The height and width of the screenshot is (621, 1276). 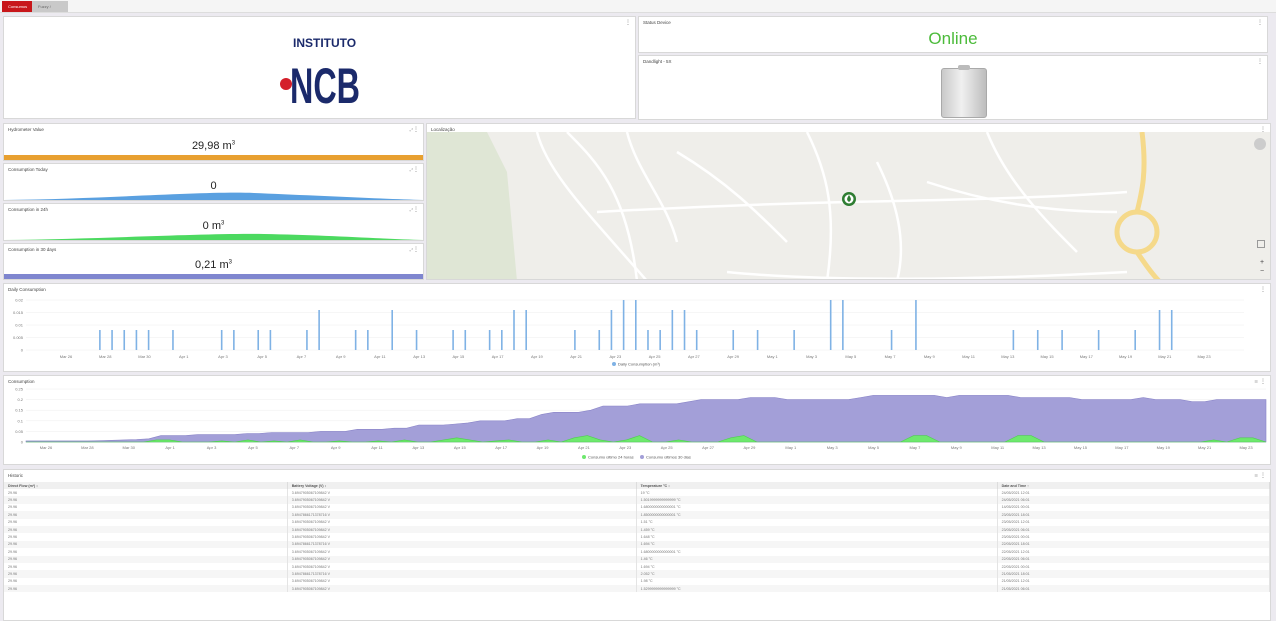 What do you see at coordinates (817, 485) in the screenshot?
I see `column-header-temperature: Temperature °C ↕` at bounding box center [817, 485].